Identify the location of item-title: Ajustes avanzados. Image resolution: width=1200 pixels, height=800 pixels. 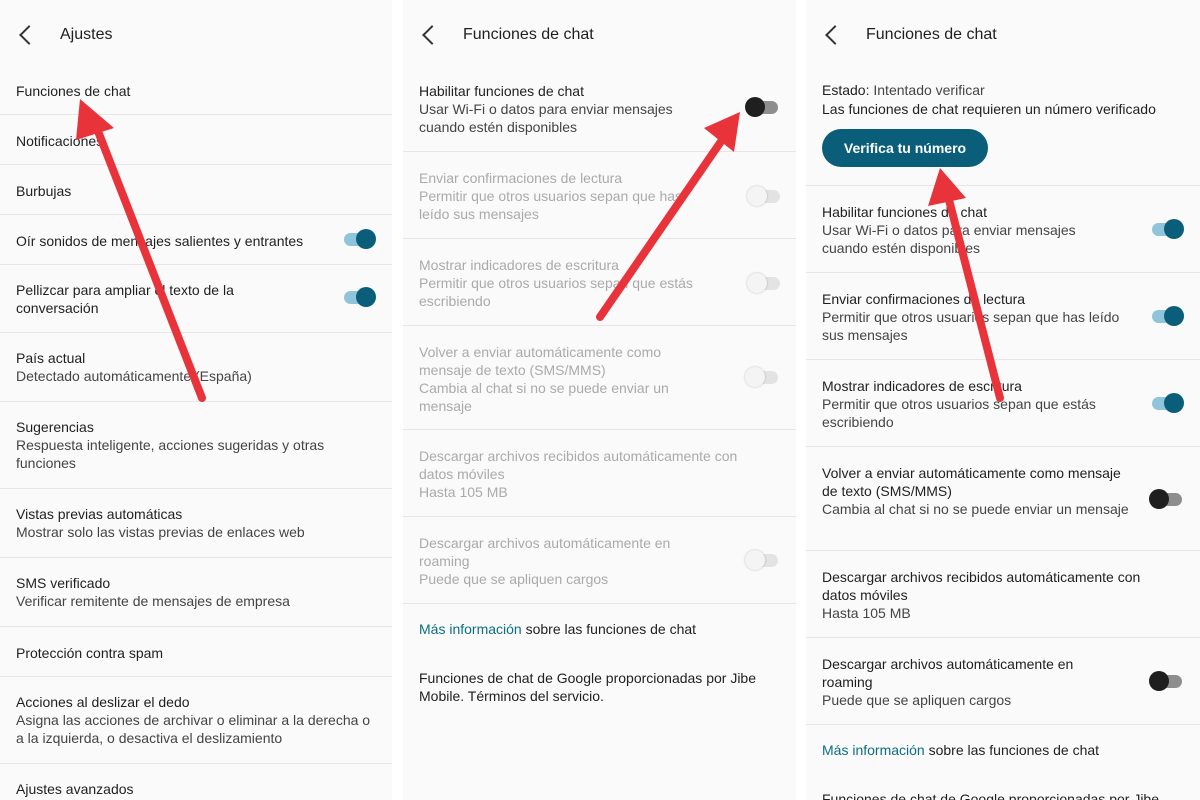
(75, 789).